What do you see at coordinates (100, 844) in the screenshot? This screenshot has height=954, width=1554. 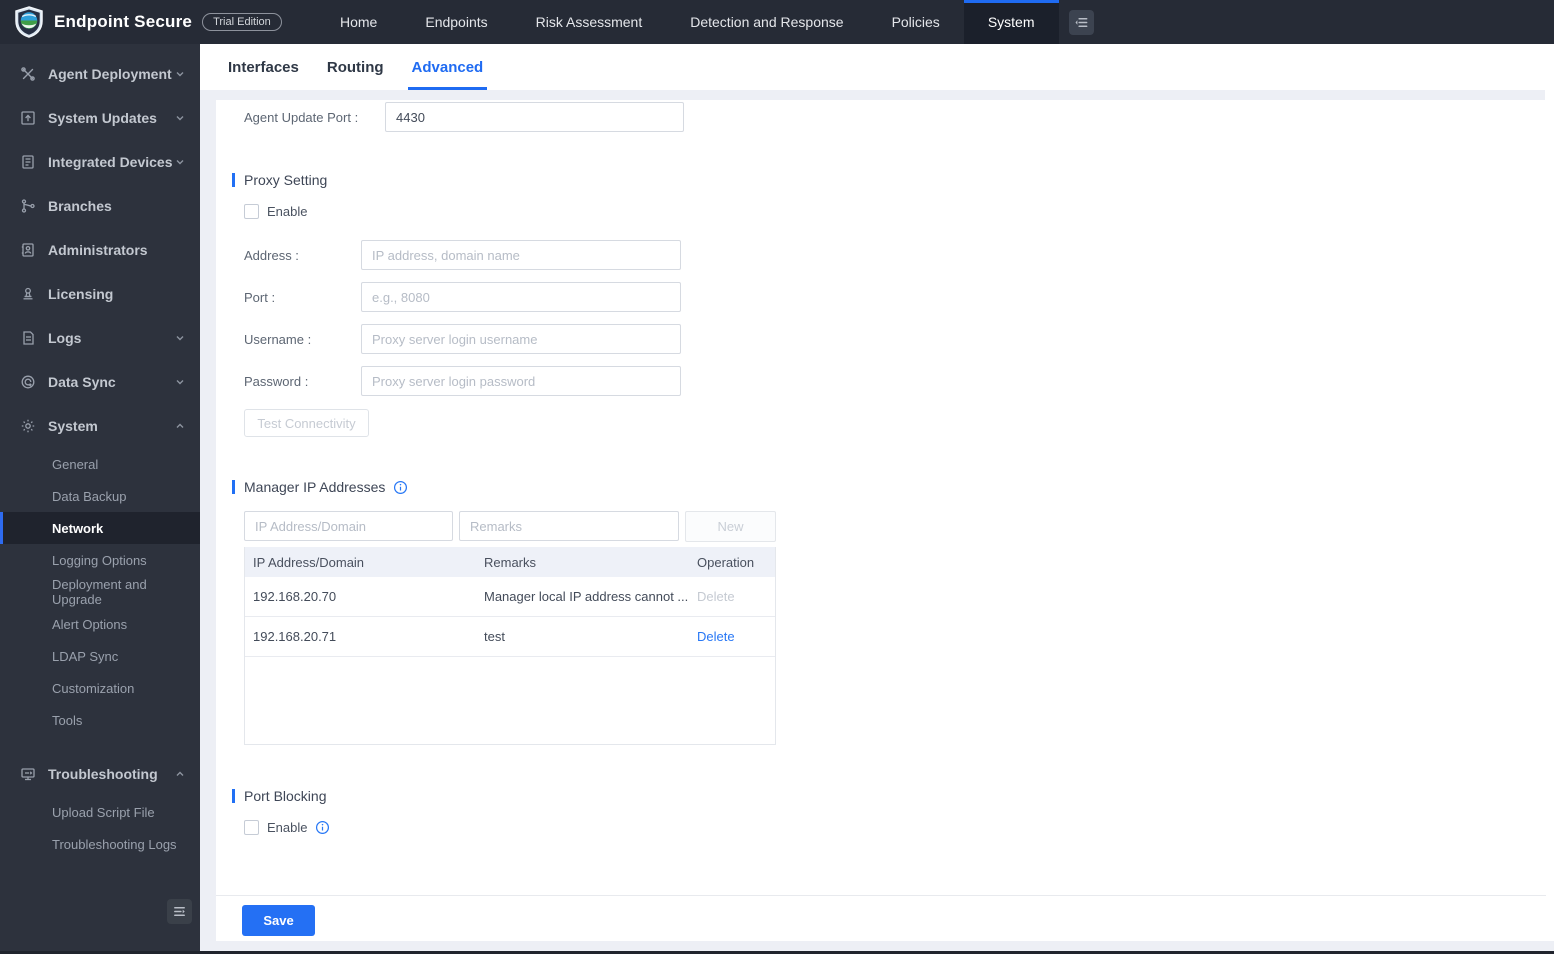 I see `sidebar-item-troubleshooting-logs: Troubleshooting Logs` at bounding box center [100, 844].